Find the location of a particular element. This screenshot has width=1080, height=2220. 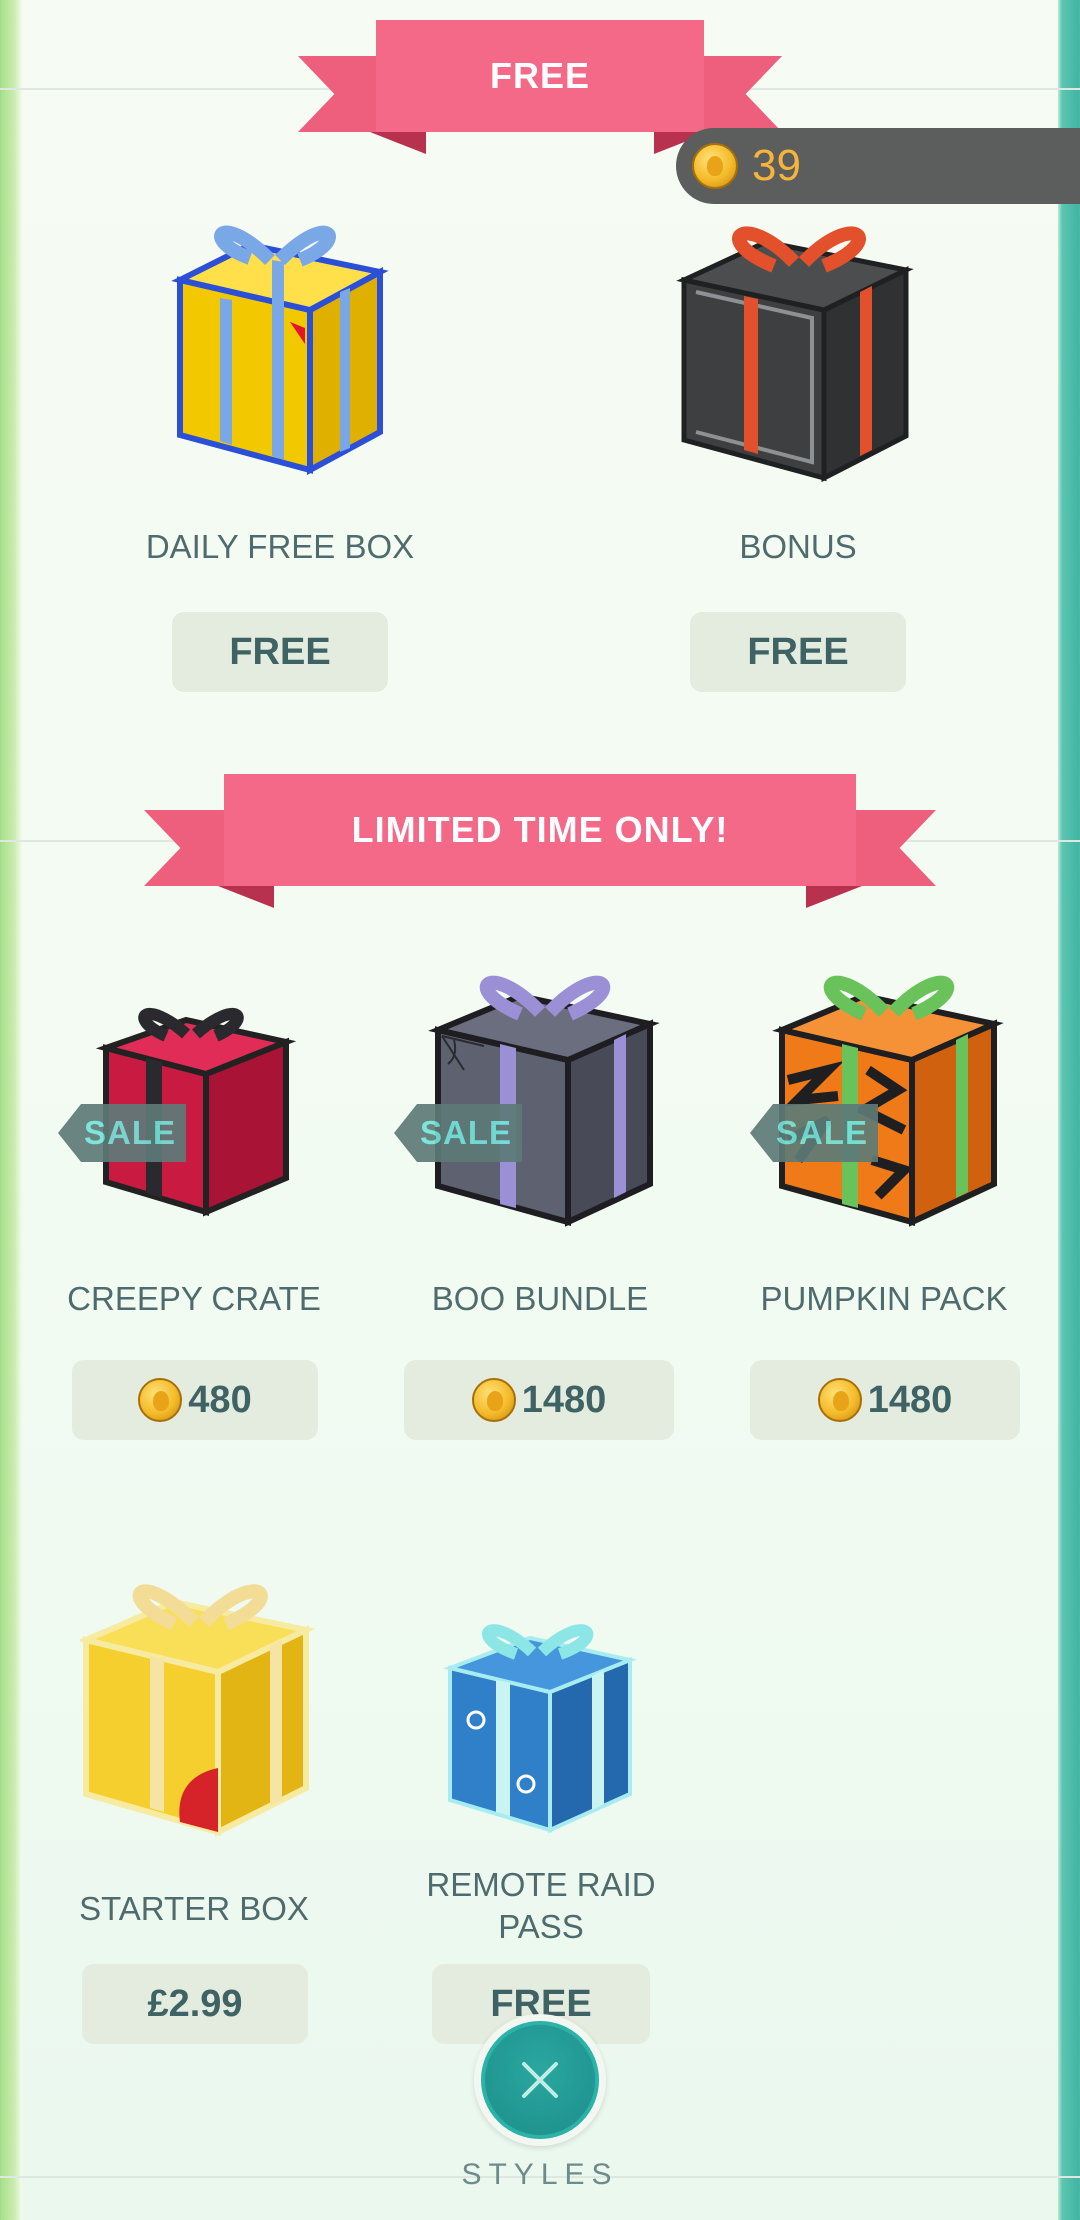

gift-box-grey-icon is located at coordinates (544, 1101).